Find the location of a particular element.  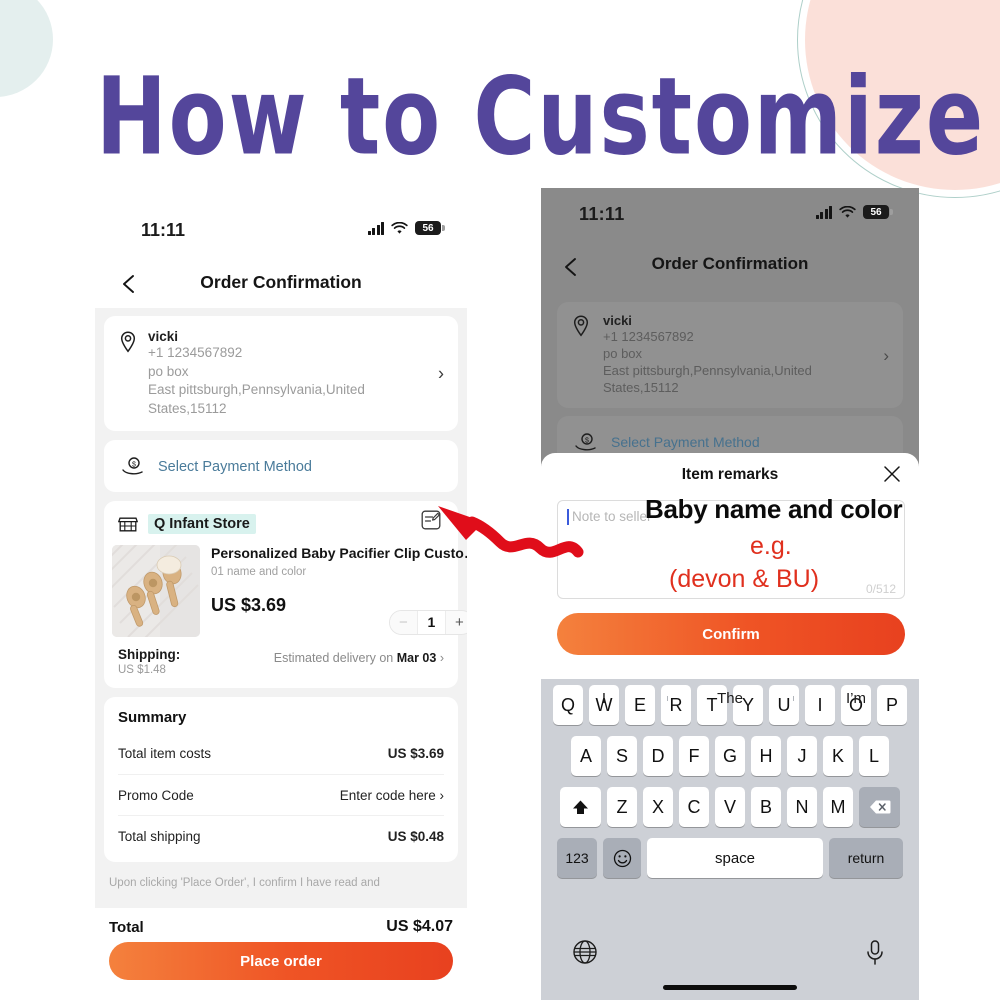

confirm-button: Confirm is located at coordinates (731, 634).